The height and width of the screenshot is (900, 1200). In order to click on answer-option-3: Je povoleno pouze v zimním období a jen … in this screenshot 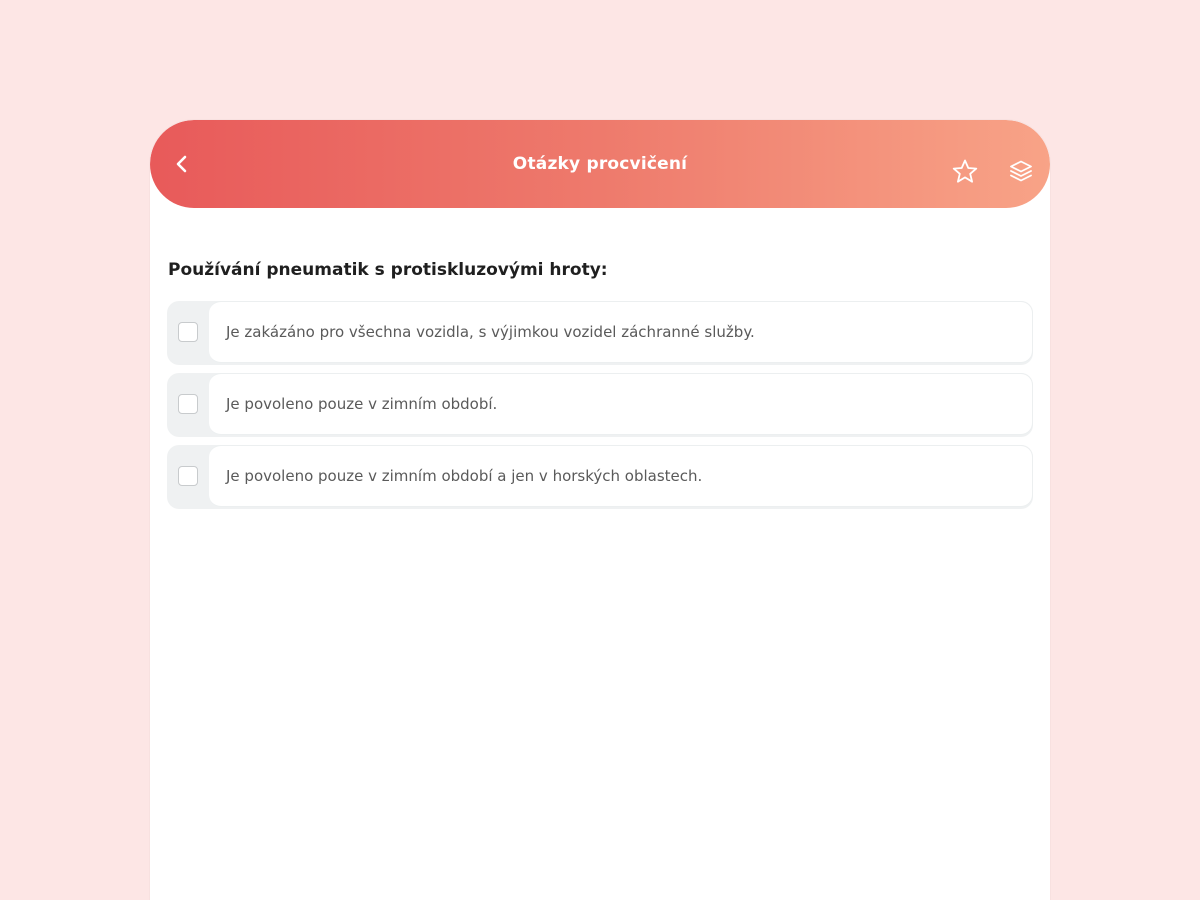, I will do `click(600, 477)`.